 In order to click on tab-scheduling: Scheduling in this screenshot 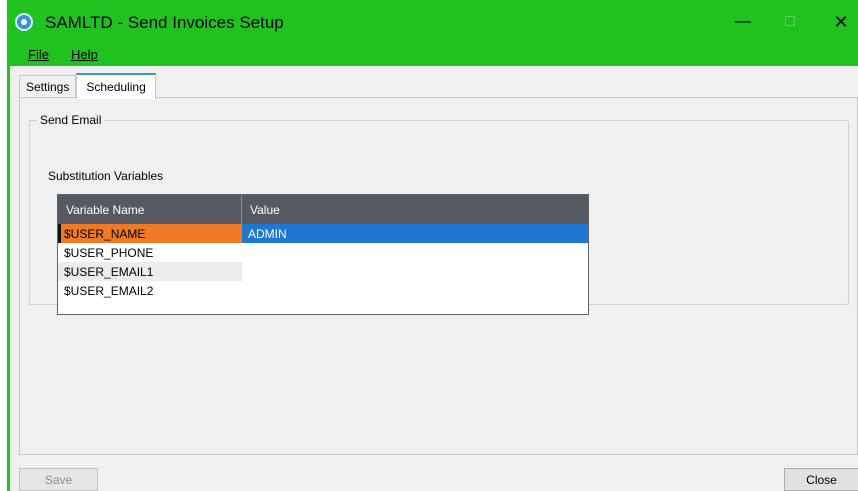, I will do `click(116, 86)`.